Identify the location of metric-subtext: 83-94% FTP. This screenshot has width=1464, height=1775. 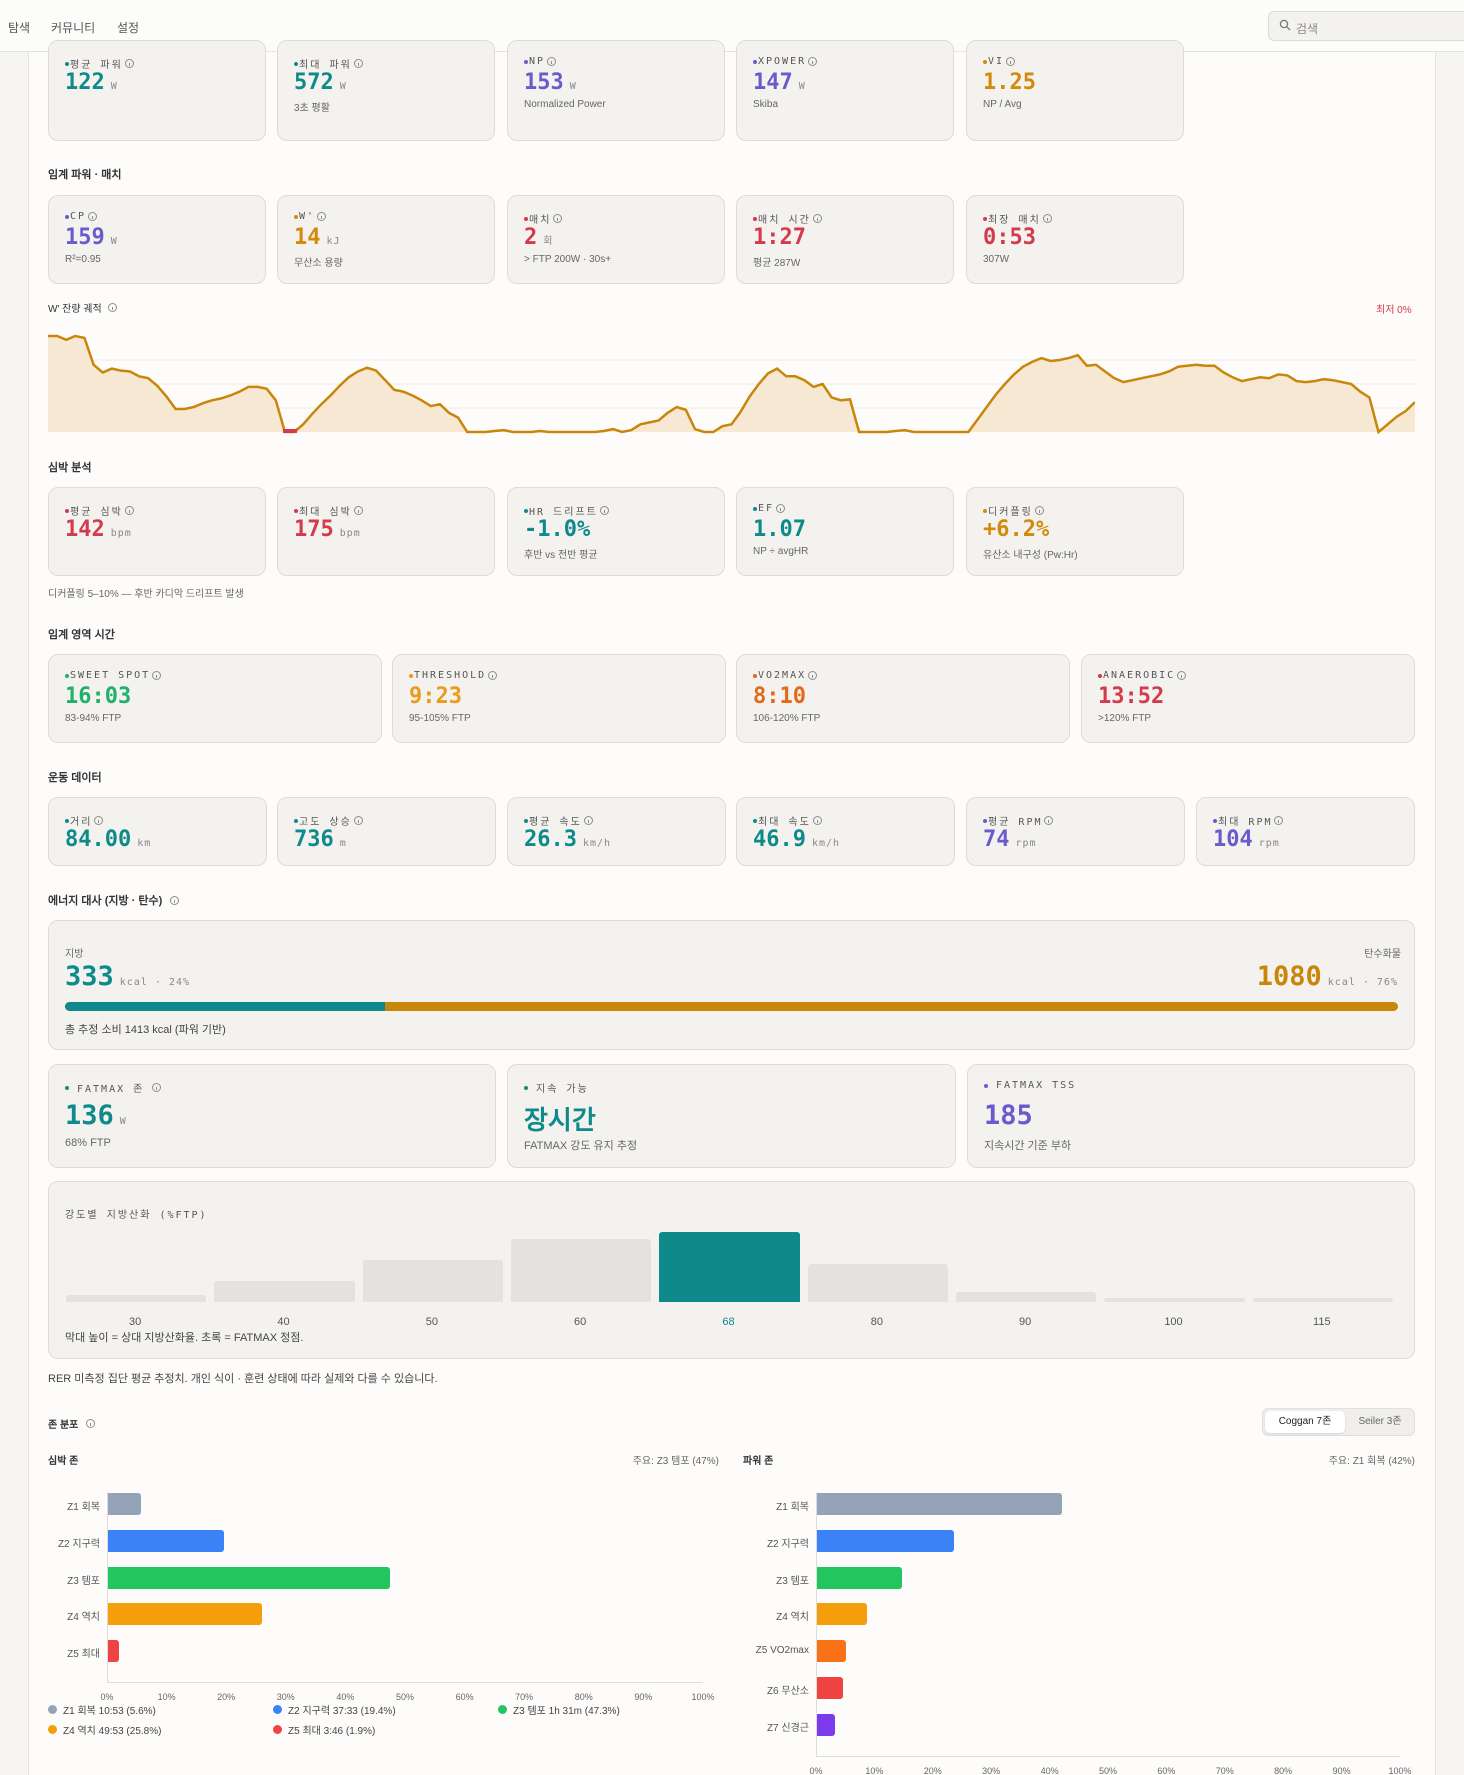
(93, 718).